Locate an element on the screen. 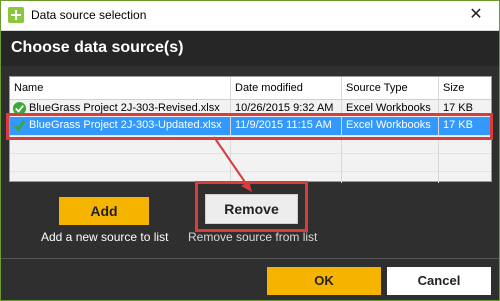 The image size is (500, 301). add-caption: Add a new source to list is located at coordinates (105, 237).